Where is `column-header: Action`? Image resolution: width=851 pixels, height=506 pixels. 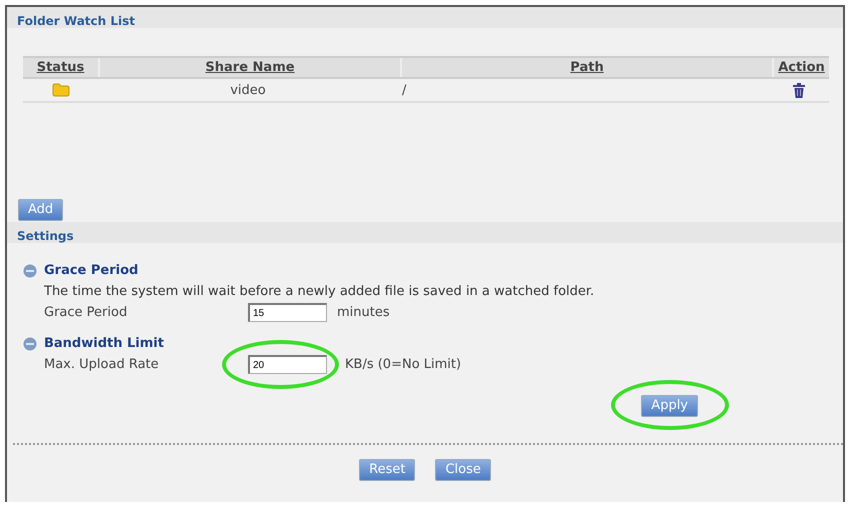
column-header: Action is located at coordinates (801, 67).